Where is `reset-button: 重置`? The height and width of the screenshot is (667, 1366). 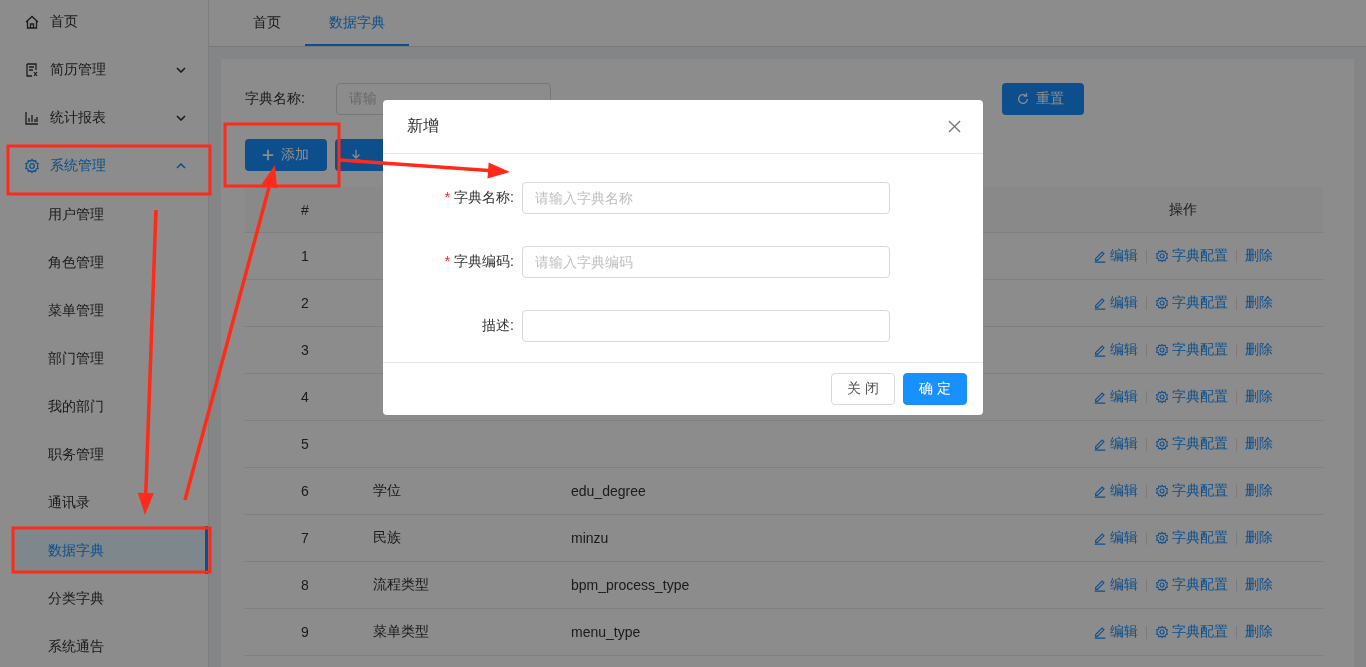
reset-button: 重置 is located at coordinates (1043, 99).